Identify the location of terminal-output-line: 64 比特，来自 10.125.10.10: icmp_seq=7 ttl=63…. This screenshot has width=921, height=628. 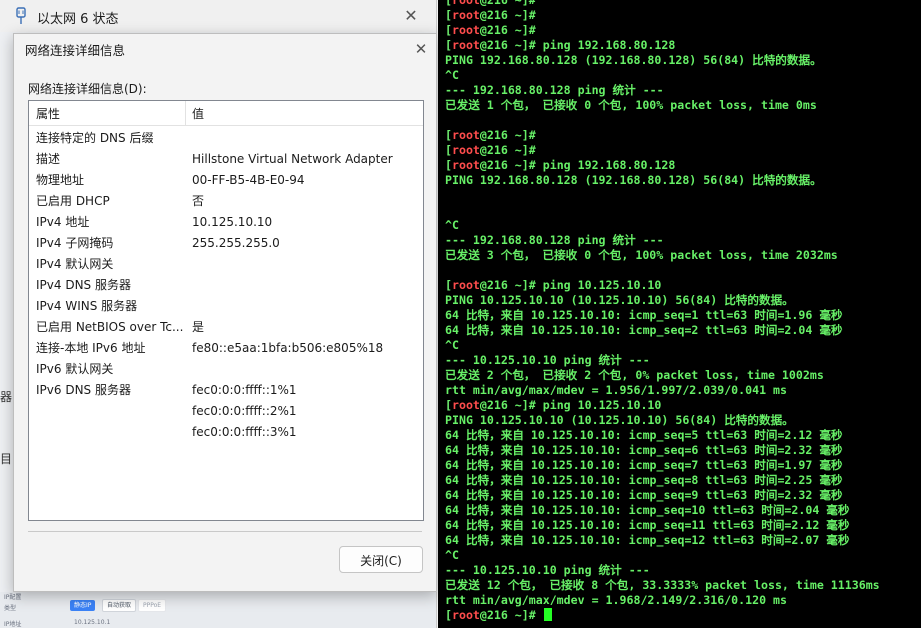
(644, 465).